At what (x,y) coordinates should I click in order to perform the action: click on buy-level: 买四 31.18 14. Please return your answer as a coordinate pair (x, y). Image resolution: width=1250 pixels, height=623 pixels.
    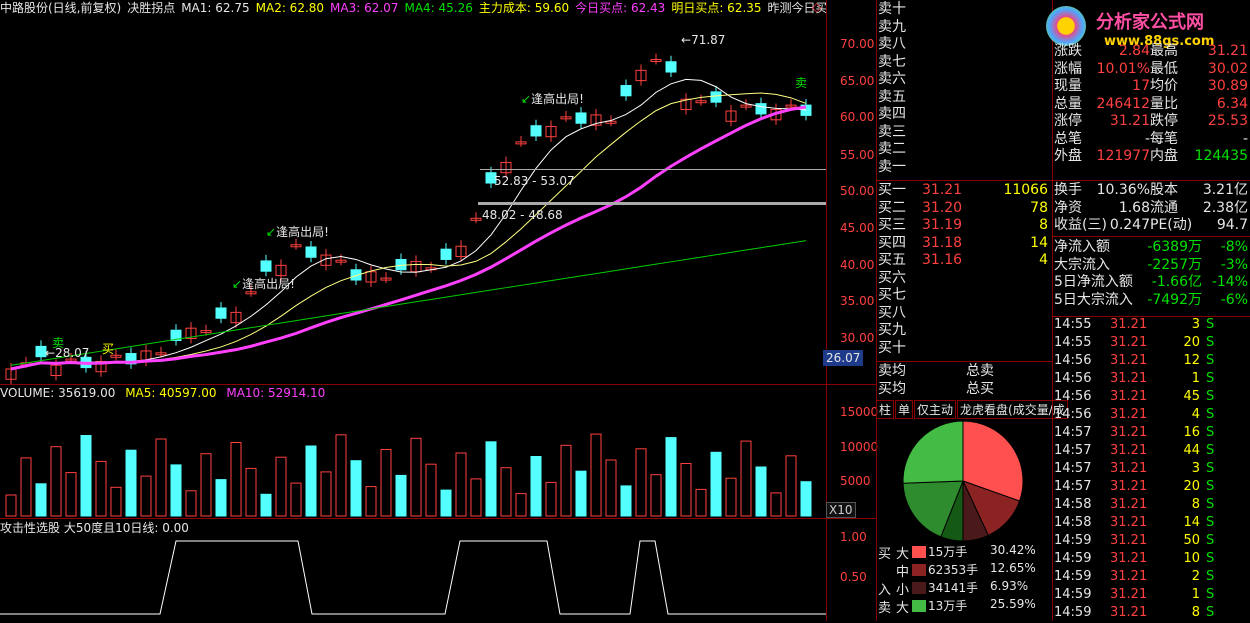
    Looking at the image, I should click on (965, 243).